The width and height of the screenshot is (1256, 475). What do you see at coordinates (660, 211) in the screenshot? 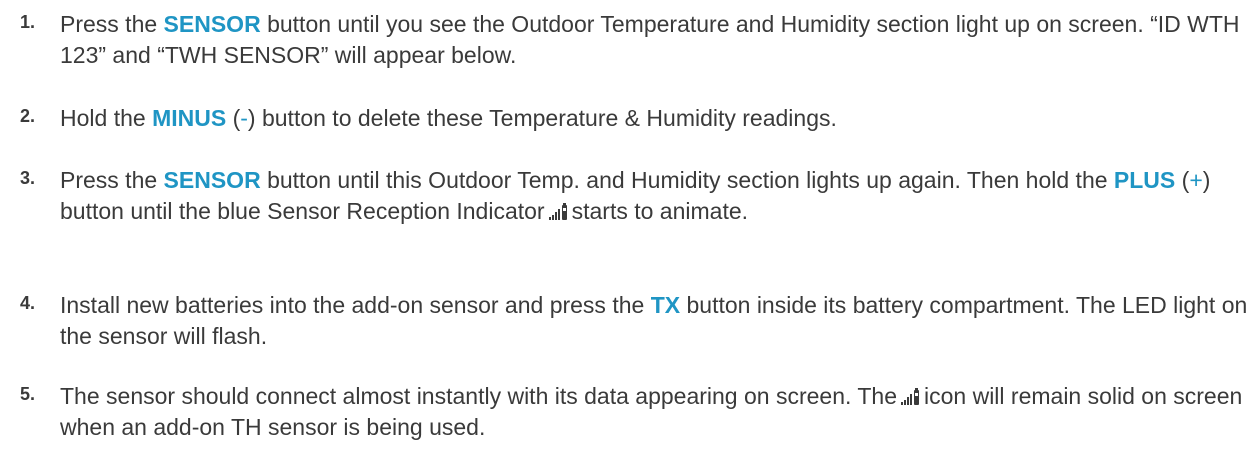
I see `step-text-part: starts to animate.` at bounding box center [660, 211].